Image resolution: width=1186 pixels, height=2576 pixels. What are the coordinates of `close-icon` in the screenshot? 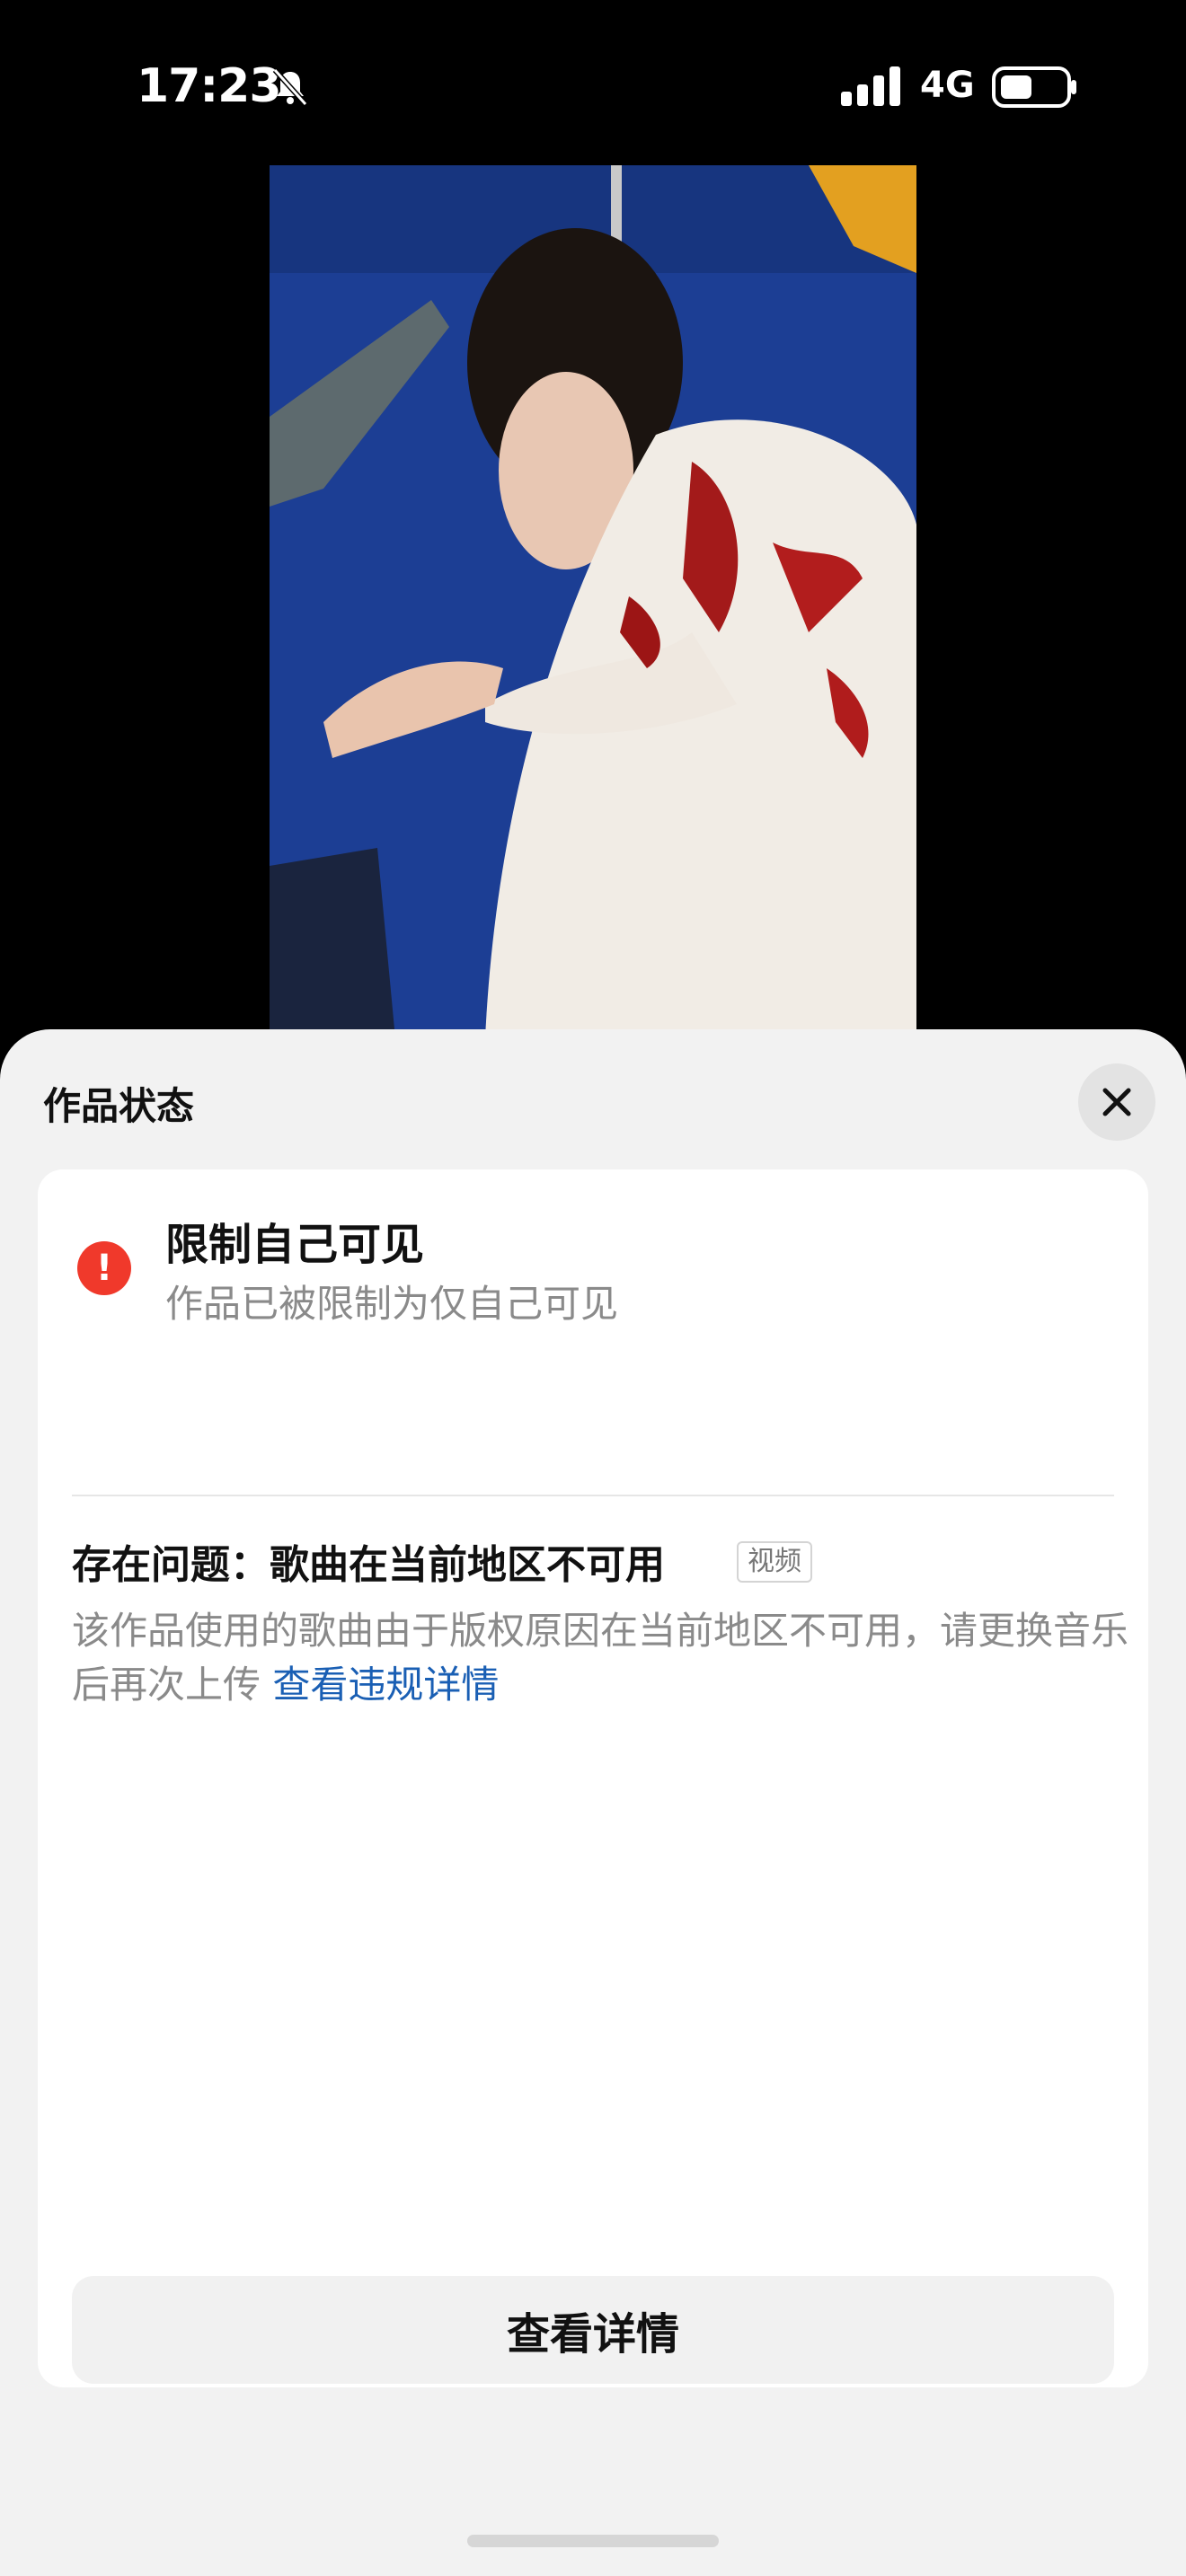 It's located at (1116, 1102).